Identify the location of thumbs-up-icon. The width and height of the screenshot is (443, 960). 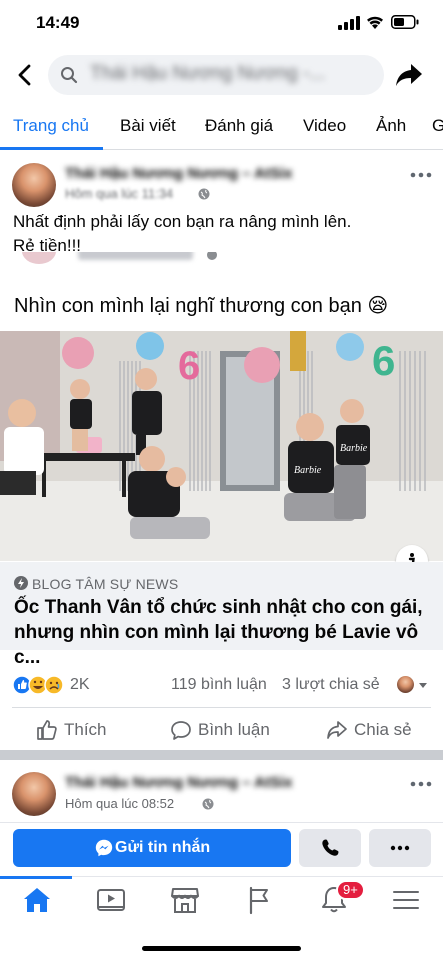
(47, 730).